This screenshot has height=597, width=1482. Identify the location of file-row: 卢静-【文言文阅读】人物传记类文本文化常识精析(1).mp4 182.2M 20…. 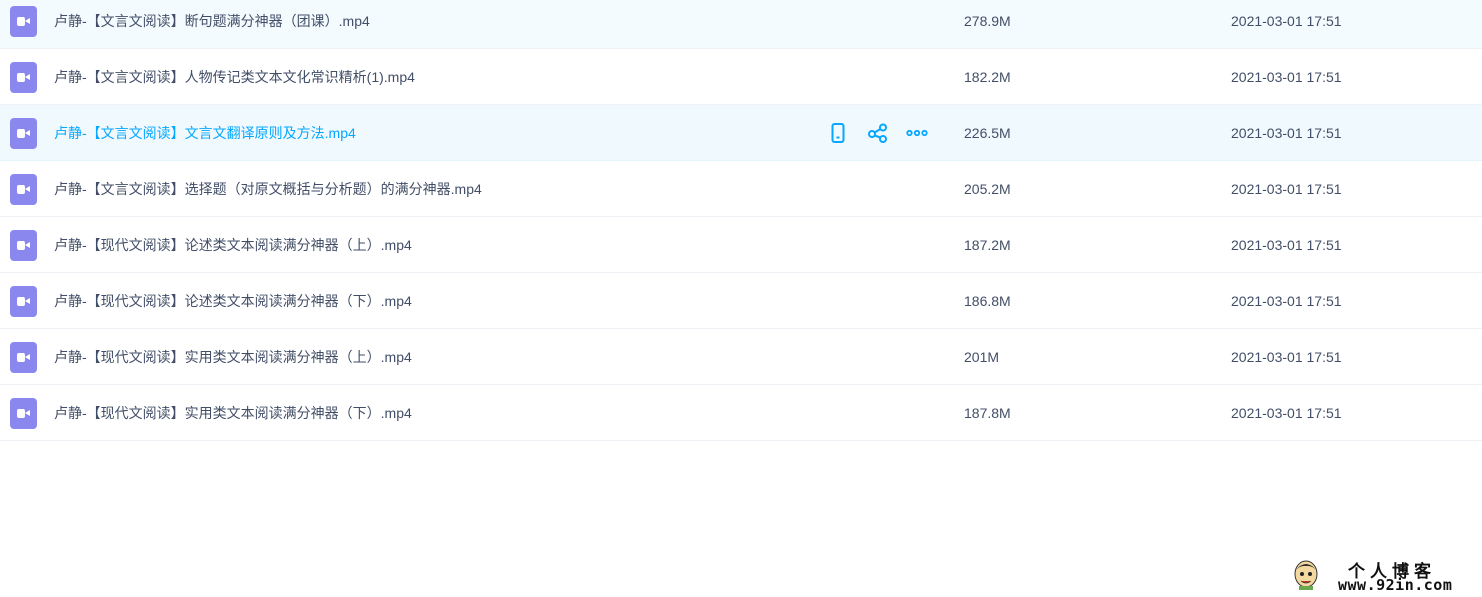
(741, 77).